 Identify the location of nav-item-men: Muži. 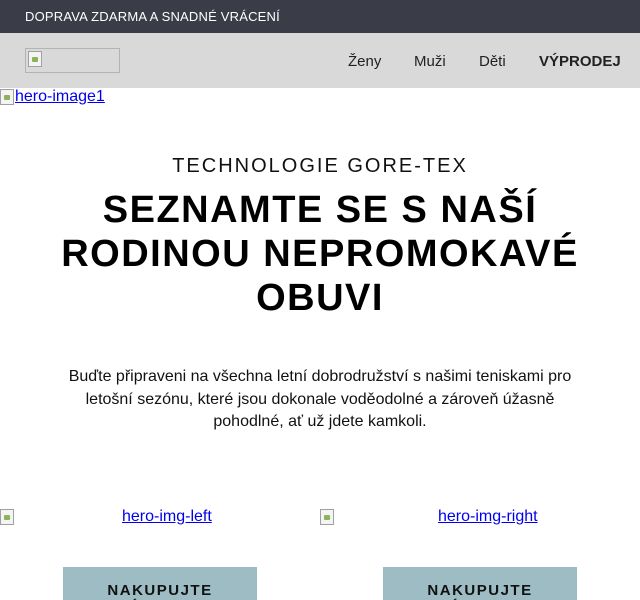
(430, 61).